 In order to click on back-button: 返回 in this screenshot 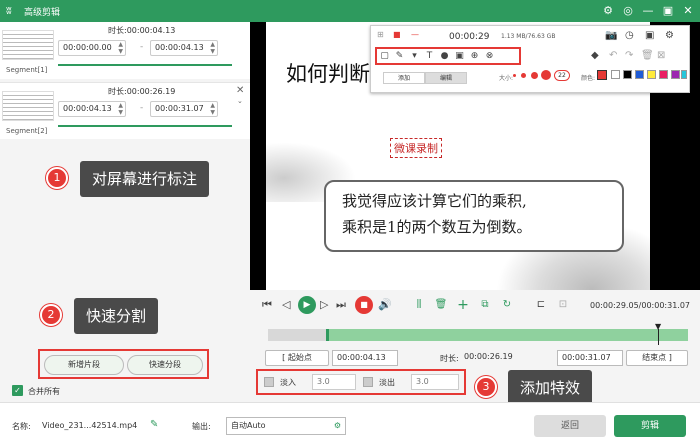, I will do `click(570, 426)`.